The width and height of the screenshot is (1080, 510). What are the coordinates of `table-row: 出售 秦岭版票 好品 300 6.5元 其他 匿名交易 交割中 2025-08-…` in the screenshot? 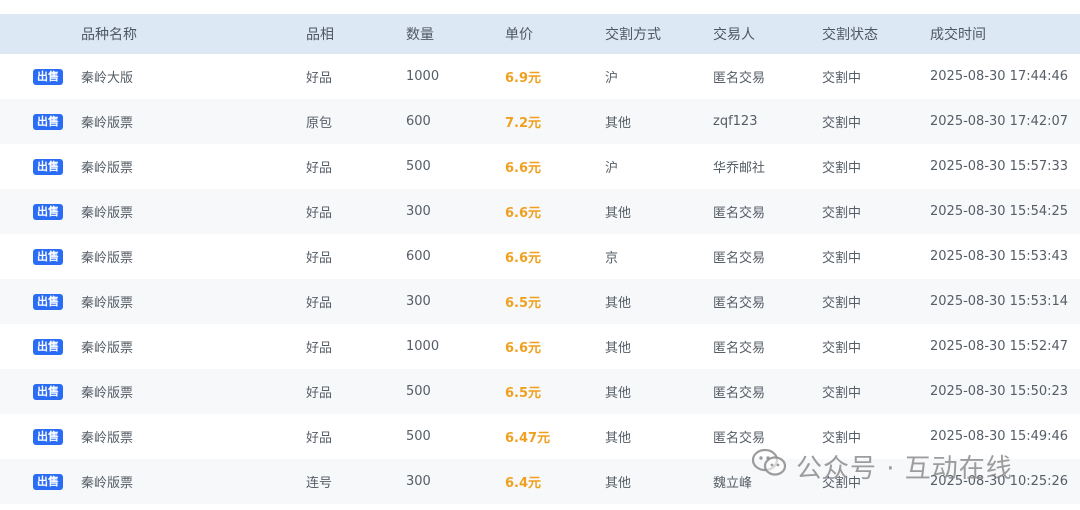 It's located at (540, 301).